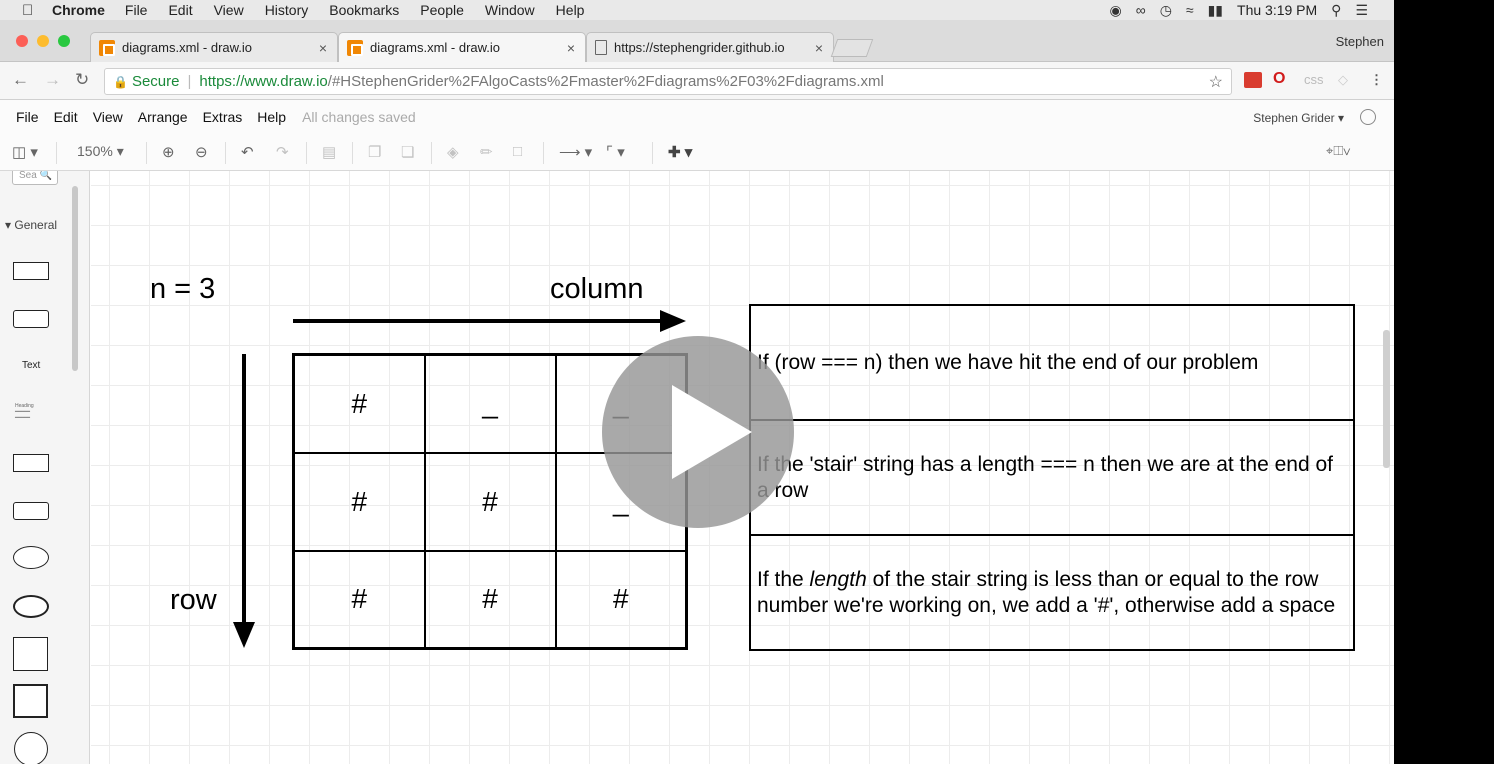 The height and width of the screenshot is (764, 1494). I want to click on lock-icon: 🔒, so click(120, 82).